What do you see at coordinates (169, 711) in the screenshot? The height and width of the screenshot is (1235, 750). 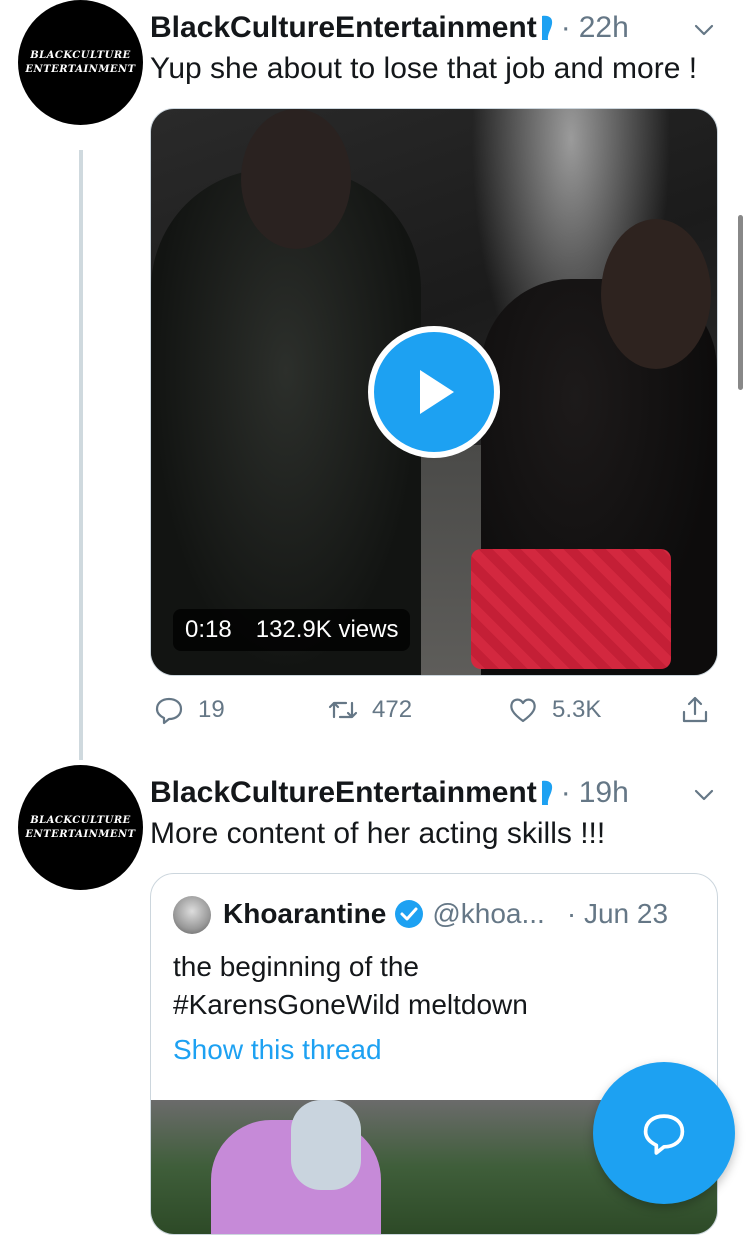 I see `reply-icon` at bounding box center [169, 711].